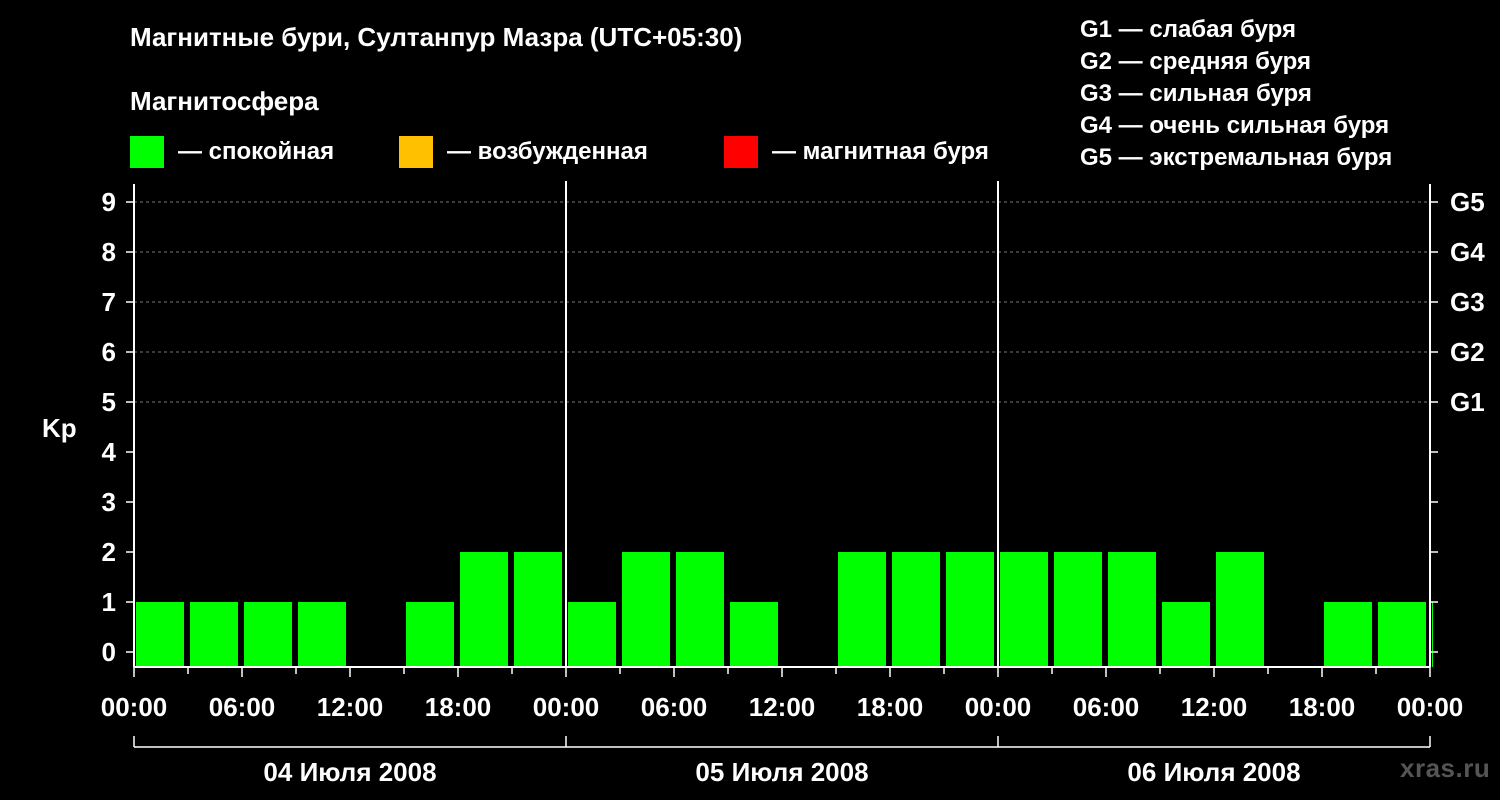 This screenshot has height=800, width=1500. I want to click on y-axis-label: Kp, so click(59, 428).